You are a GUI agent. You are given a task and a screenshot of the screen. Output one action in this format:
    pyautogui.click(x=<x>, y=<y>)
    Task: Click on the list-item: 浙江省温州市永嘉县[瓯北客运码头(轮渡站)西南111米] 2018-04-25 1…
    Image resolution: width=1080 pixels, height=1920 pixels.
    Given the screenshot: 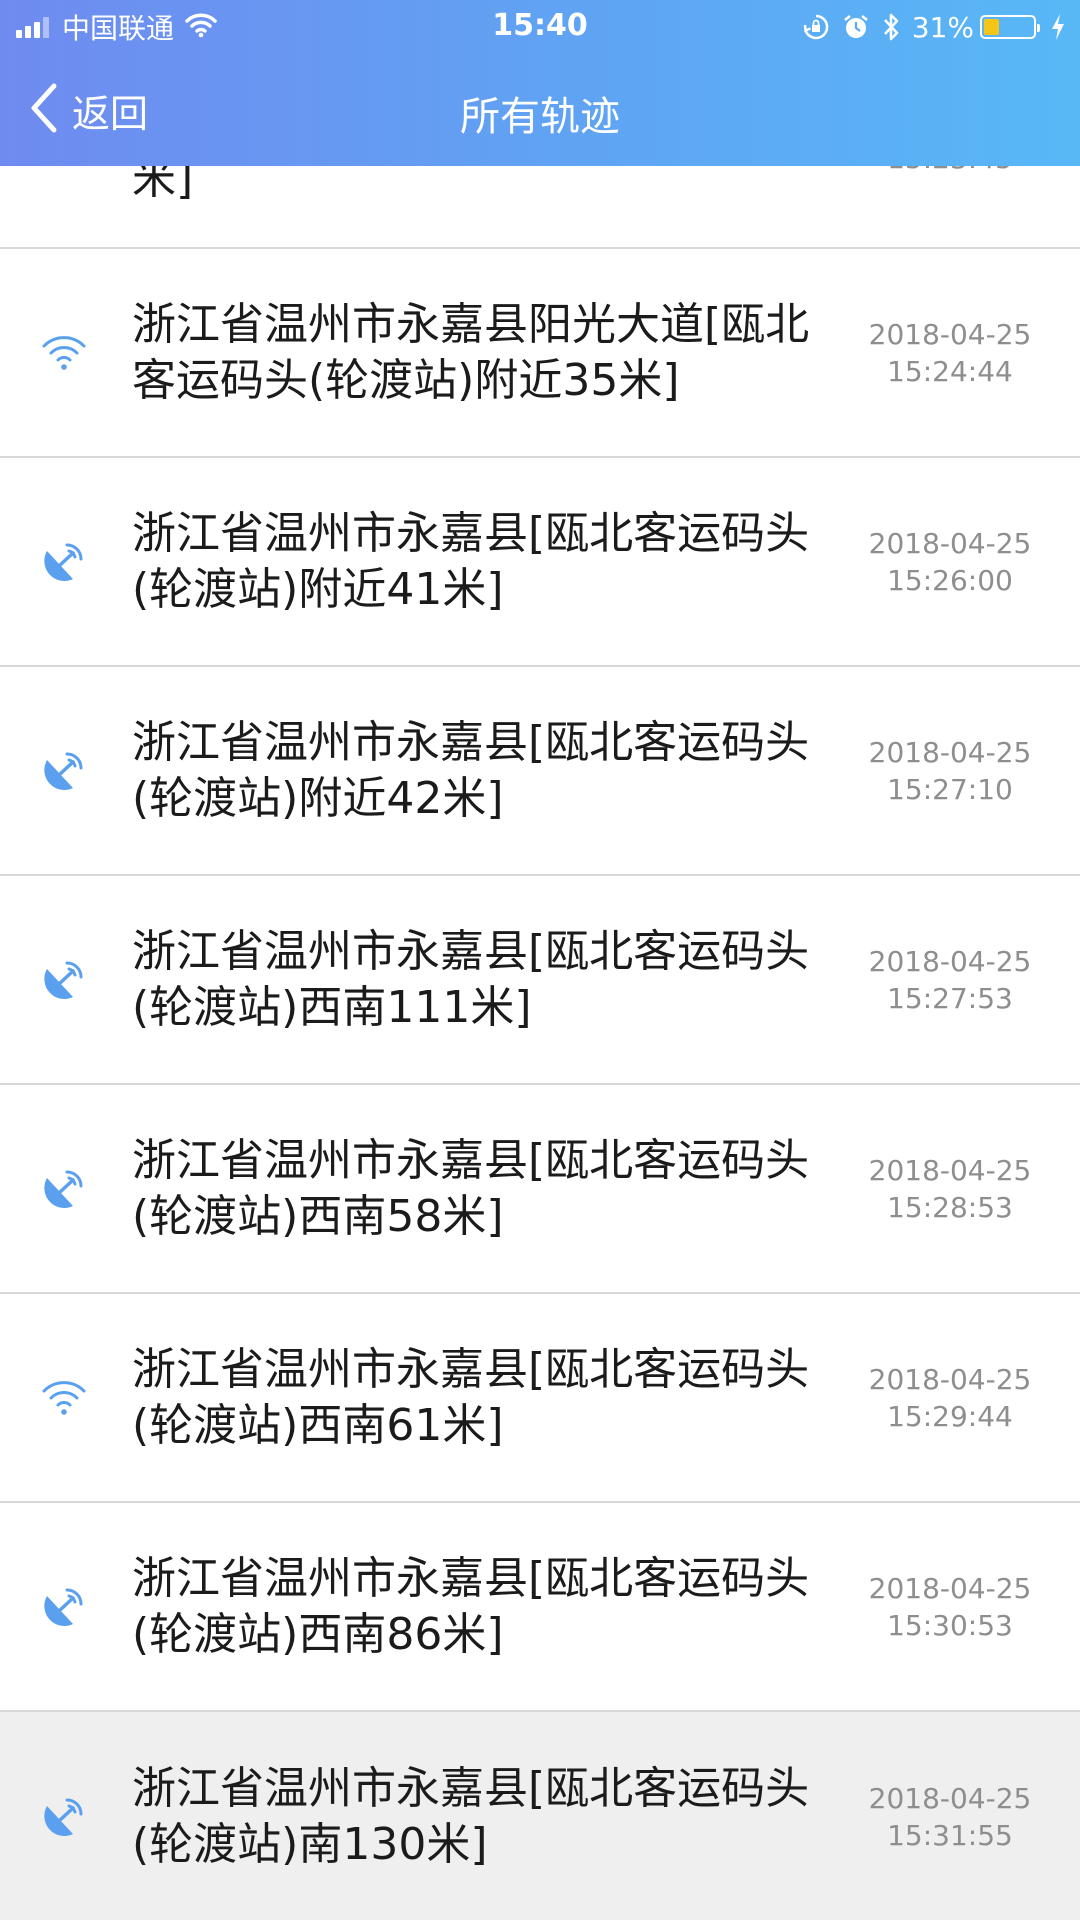 What is the action you would take?
    pyautogui.click(x=540, y=980)
    